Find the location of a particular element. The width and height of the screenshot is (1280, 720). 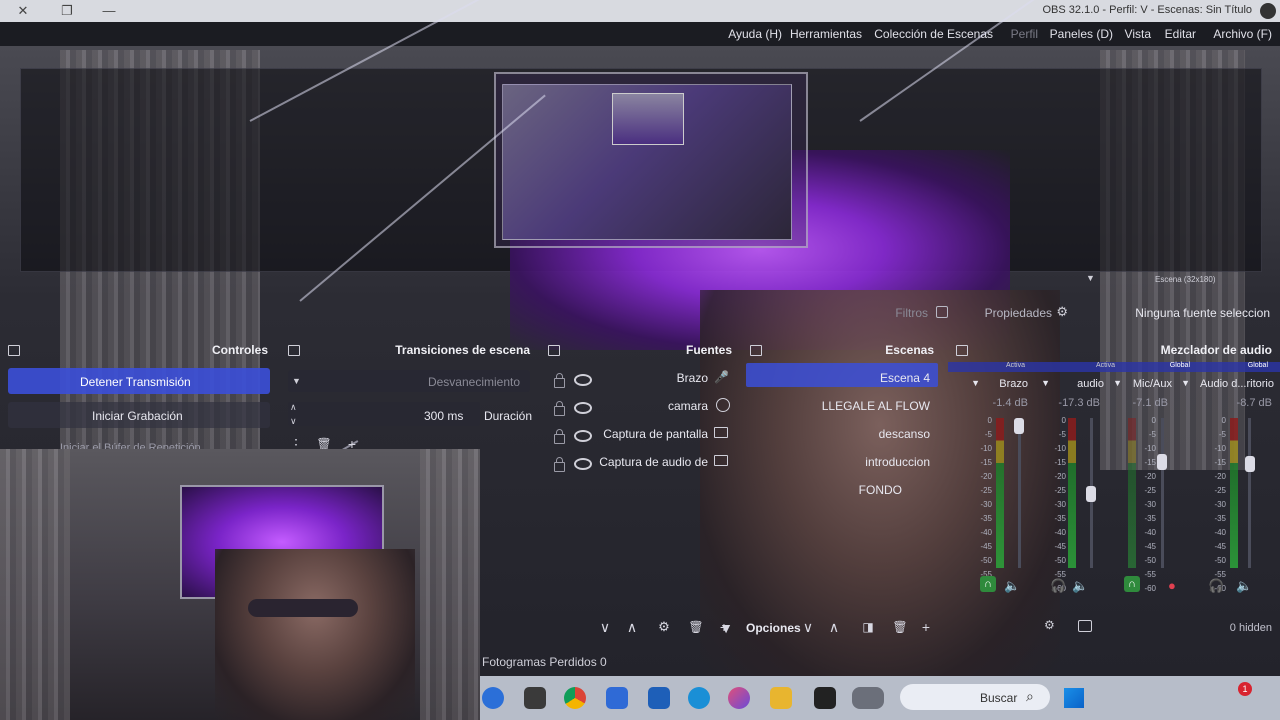

db-scale-tick: -10 is located at coordinates (1060, 448).